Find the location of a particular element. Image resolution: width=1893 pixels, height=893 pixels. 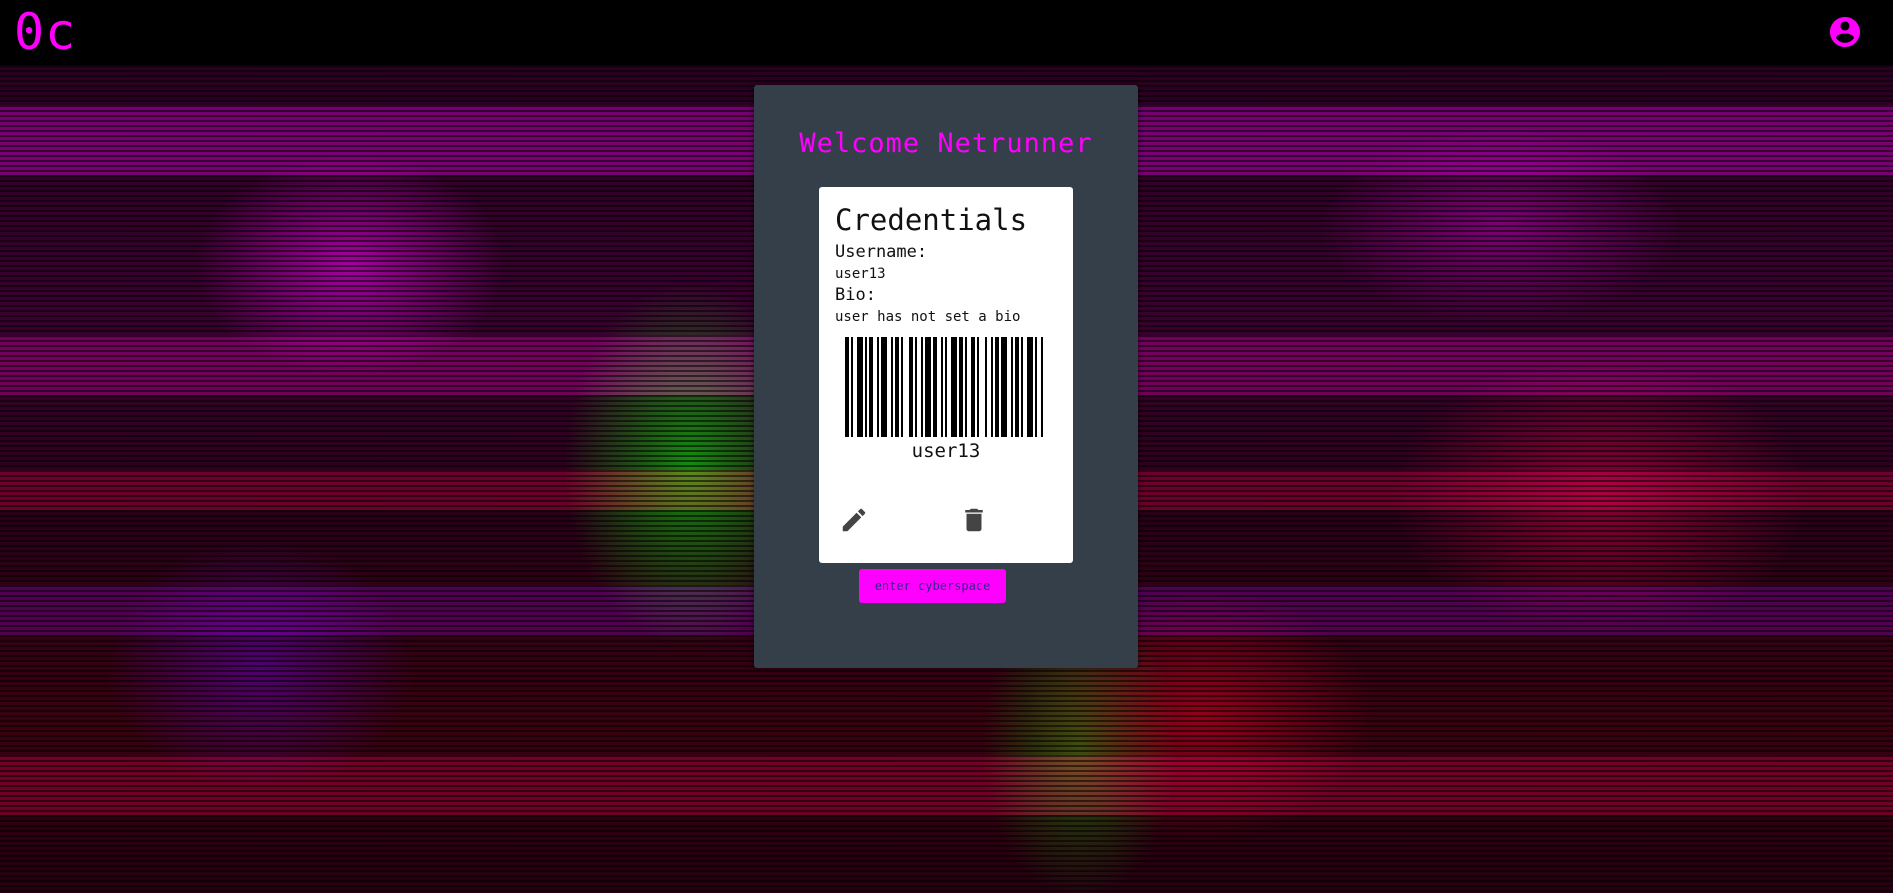

glitch-band is located at coordinates (946, 785).